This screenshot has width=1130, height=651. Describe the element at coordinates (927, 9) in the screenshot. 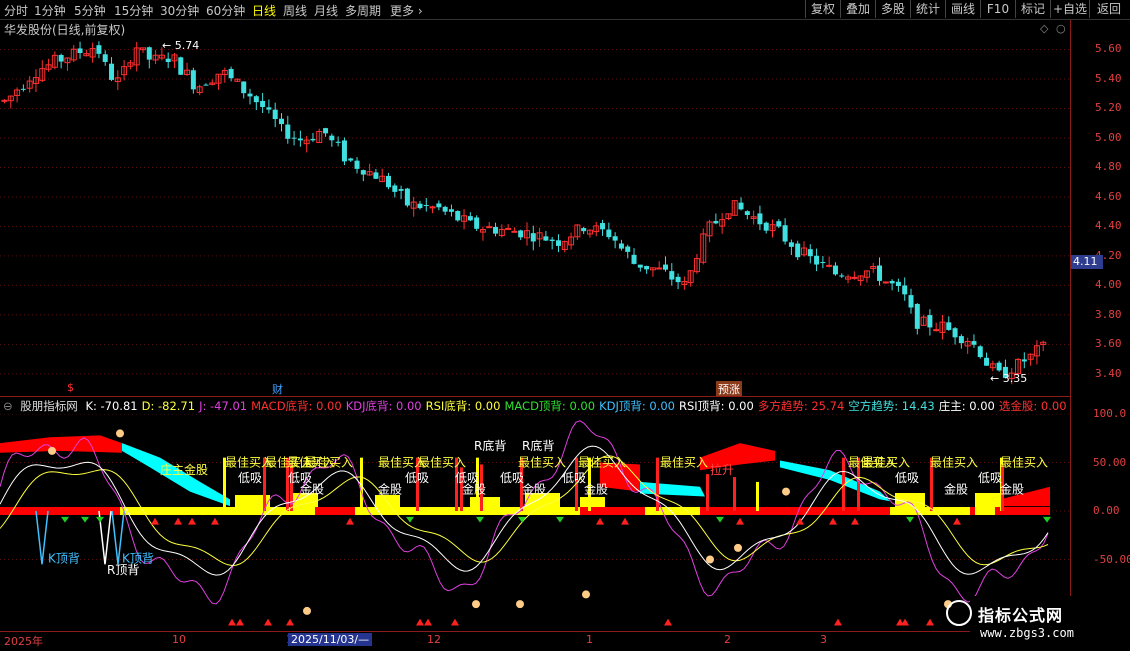

I see `btn-stats: 统计` at that location.